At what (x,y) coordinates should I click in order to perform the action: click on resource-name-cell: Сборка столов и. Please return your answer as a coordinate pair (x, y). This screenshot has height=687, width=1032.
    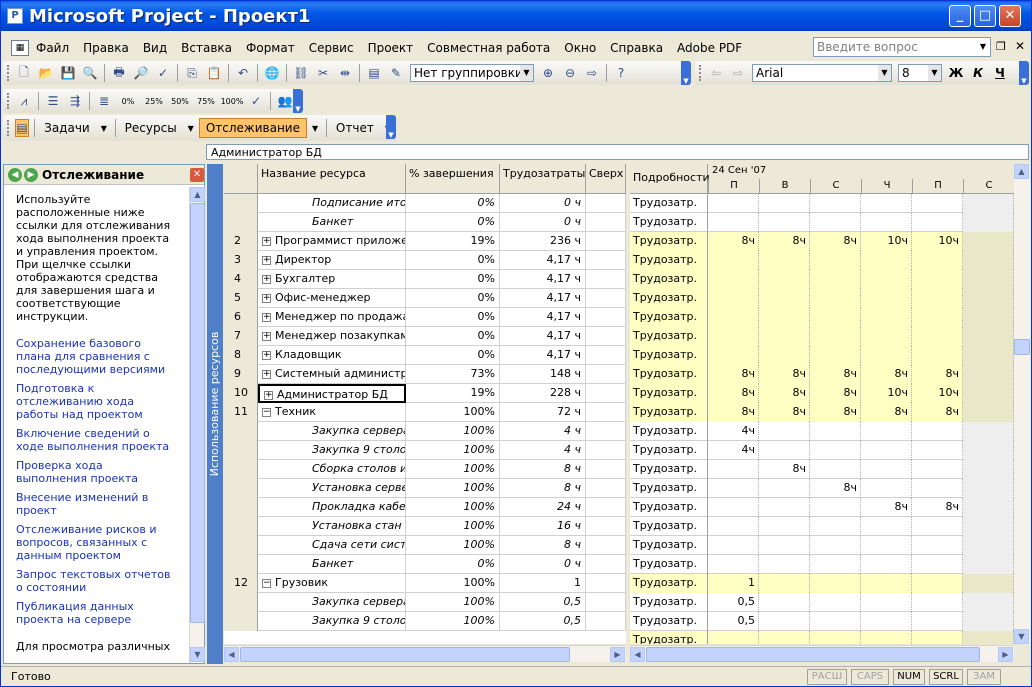
    Looking at the image, I should click on (332, 469).